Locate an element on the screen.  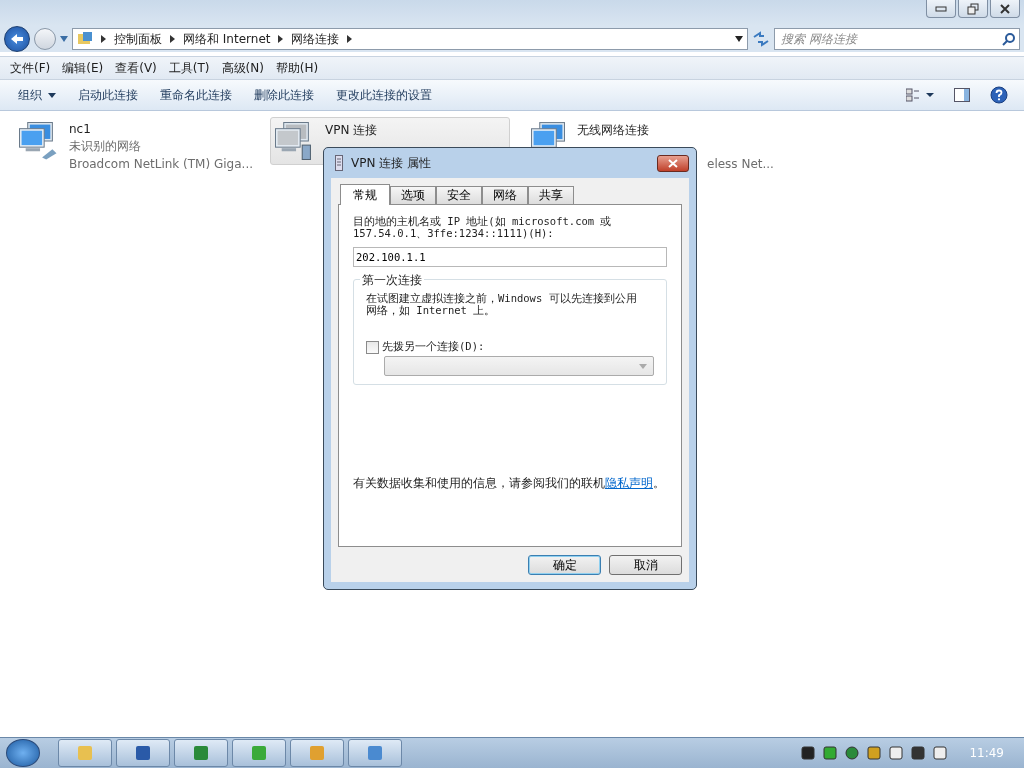
menu-item: 帮助(H) is located at coordinates (297, 68).